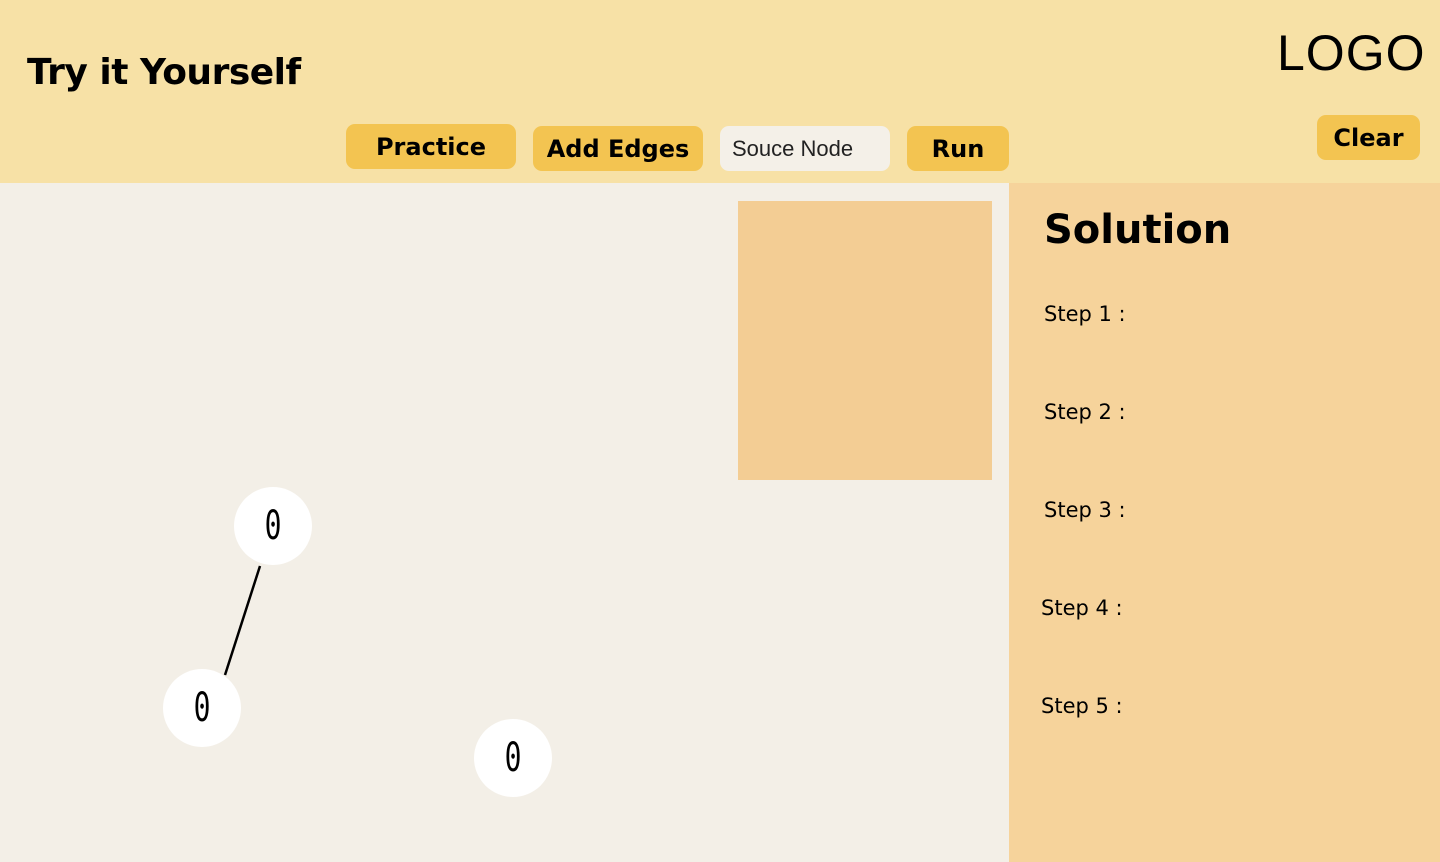 The image size is (1440, 862). Describe the element at coordinates (1085, 412) in the screenshot. I see `solution-step-2: Step 2 :` at that location.